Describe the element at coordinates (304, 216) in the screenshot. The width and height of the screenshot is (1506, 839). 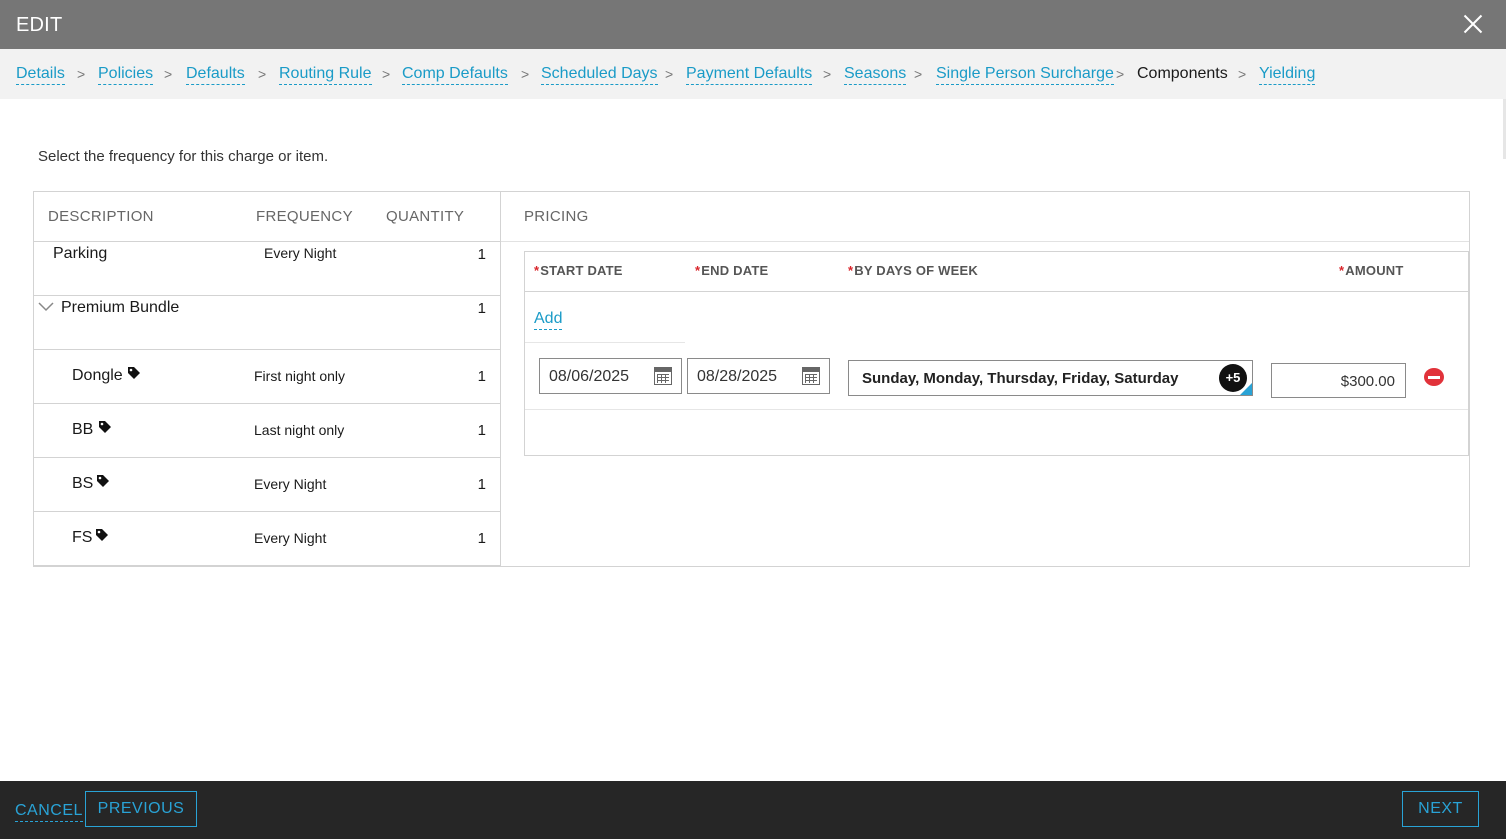
I see `header-frequency: FREQUENCY` at that location.